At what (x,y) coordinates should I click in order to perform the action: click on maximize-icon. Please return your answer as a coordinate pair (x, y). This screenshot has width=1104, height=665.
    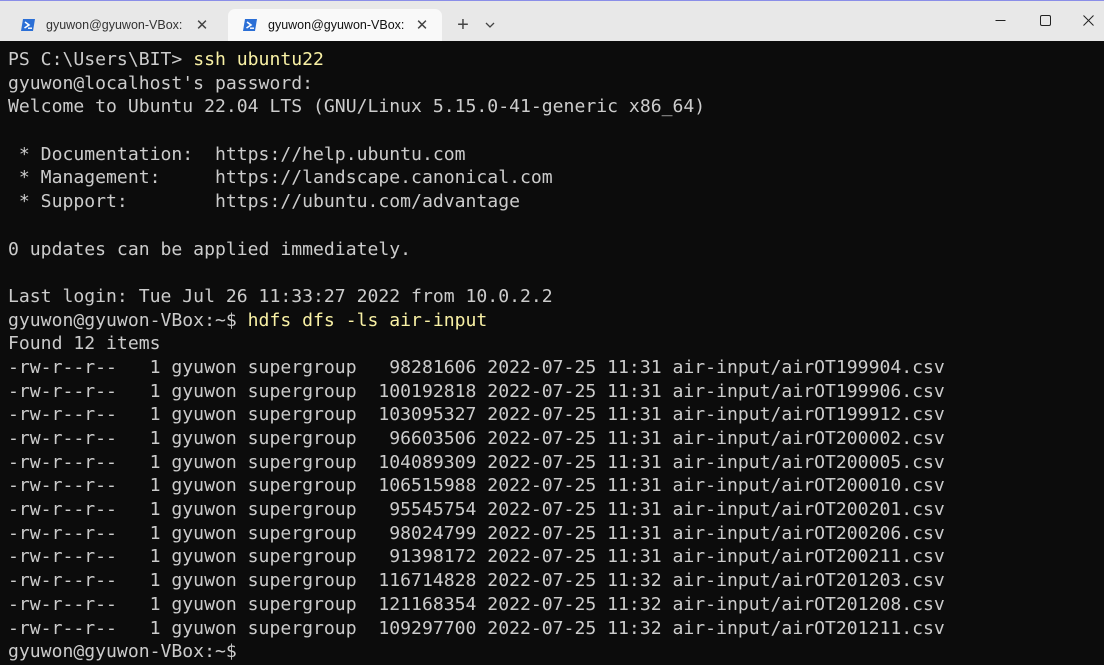
    Looking at the image, I should click on (1045, 20).